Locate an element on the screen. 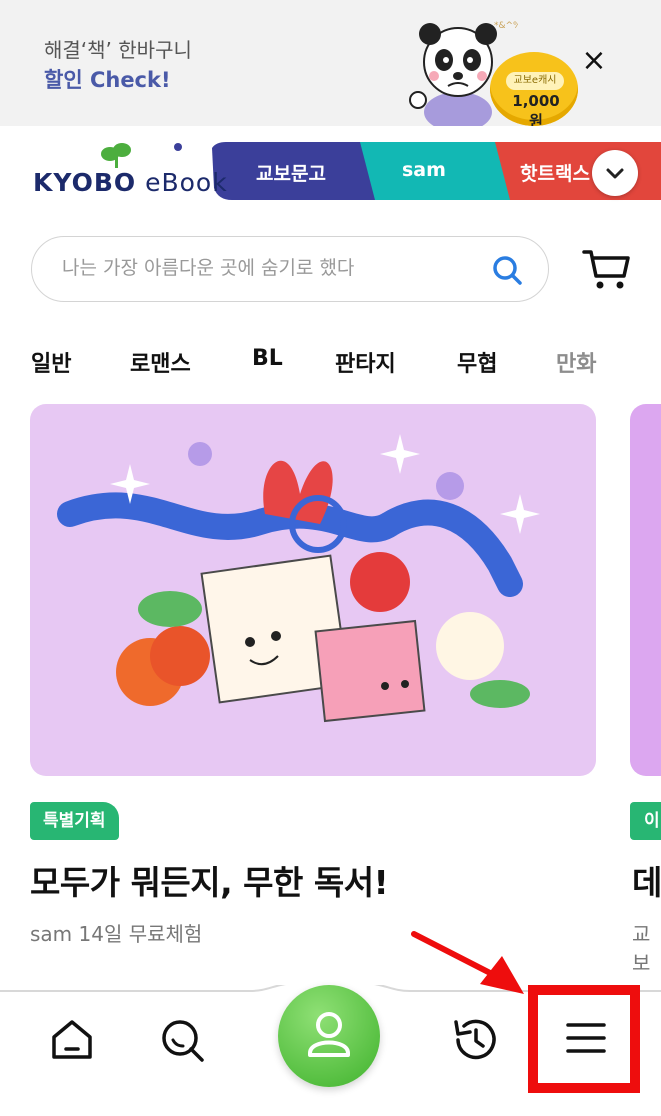 This screenshot has height=1116, width=661. card-subtitle: sam 14일 무료체험 is located at coordinates (116, 934).